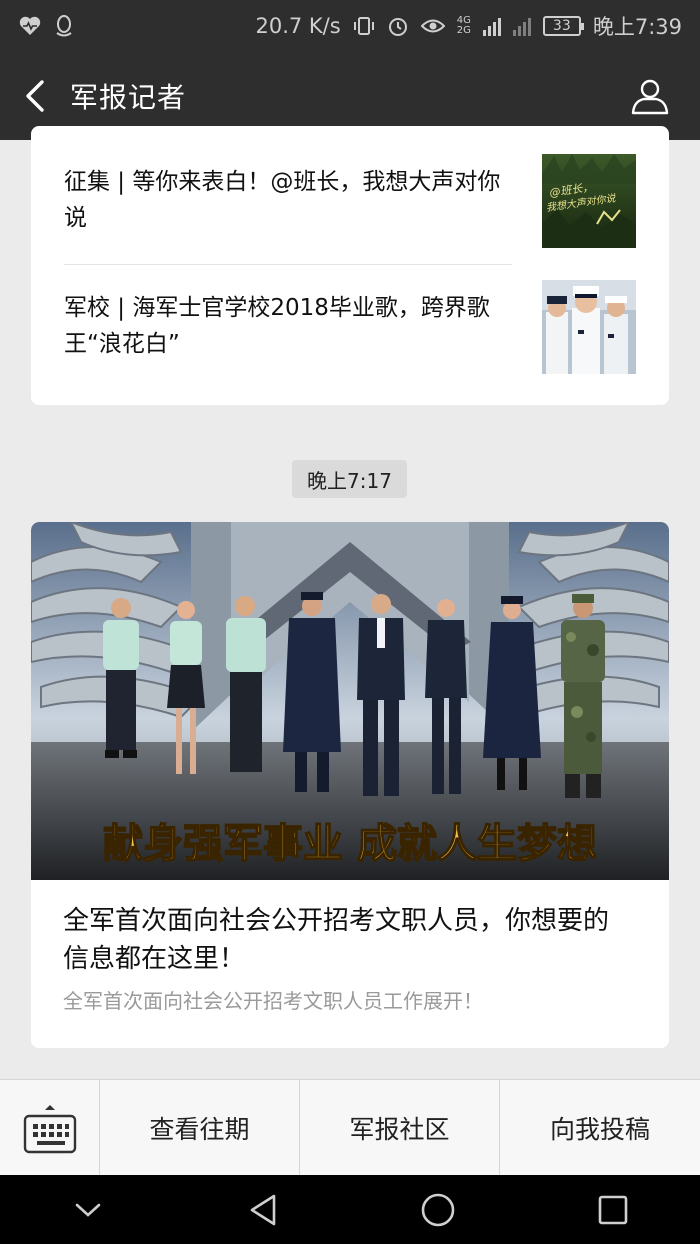  What do you see at coordinates (282, 200) in the screenshot?
I see `article-title: 征集 | 等你来表白！@班长，我想大声对你说` at bounding box center [282, 200].